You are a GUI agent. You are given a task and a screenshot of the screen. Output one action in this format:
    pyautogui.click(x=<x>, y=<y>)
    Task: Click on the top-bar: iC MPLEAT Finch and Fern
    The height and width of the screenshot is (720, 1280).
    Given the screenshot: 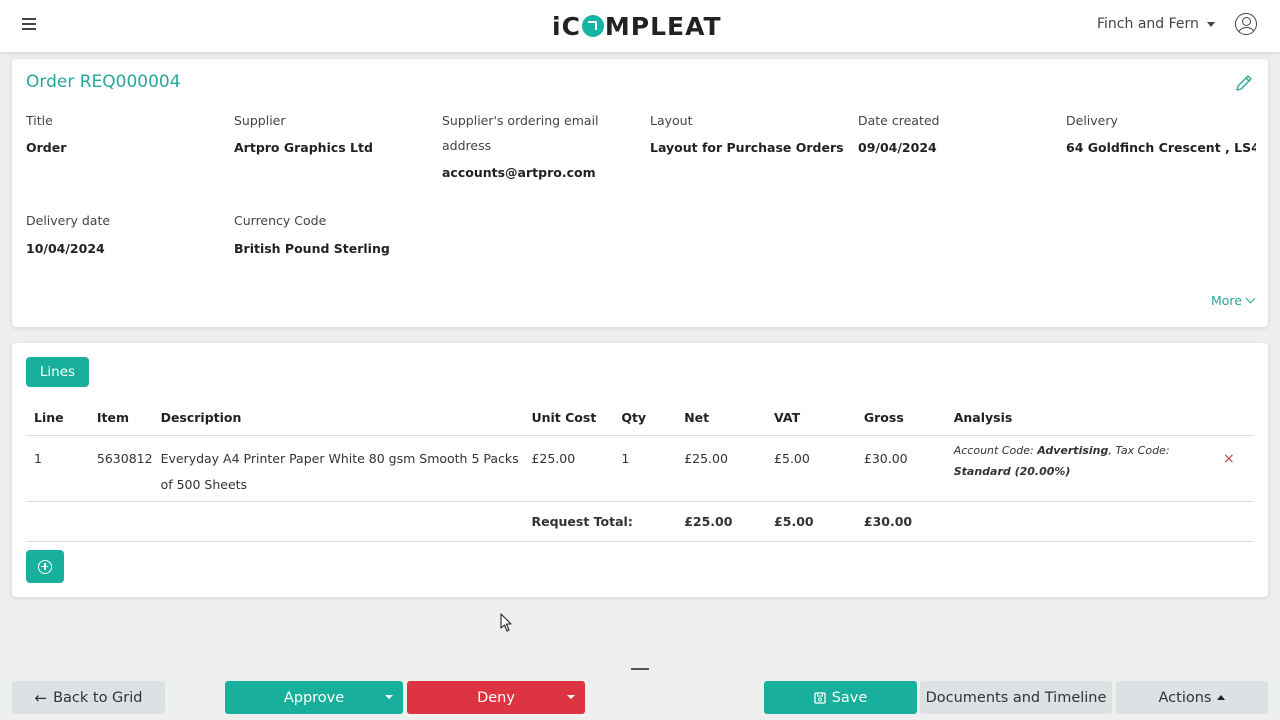 What is the action you would take?
    pyautogui.click(x=640, y=26)
    